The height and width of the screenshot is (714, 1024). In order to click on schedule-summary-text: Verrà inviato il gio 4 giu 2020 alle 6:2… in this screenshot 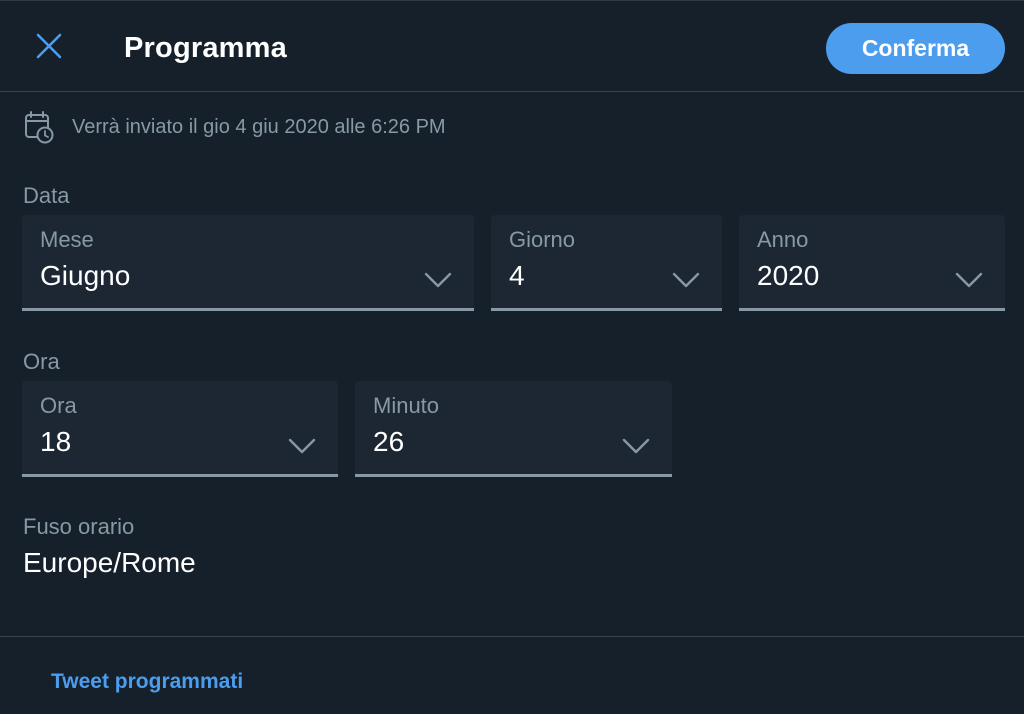, I will do `click(259, 126)`.